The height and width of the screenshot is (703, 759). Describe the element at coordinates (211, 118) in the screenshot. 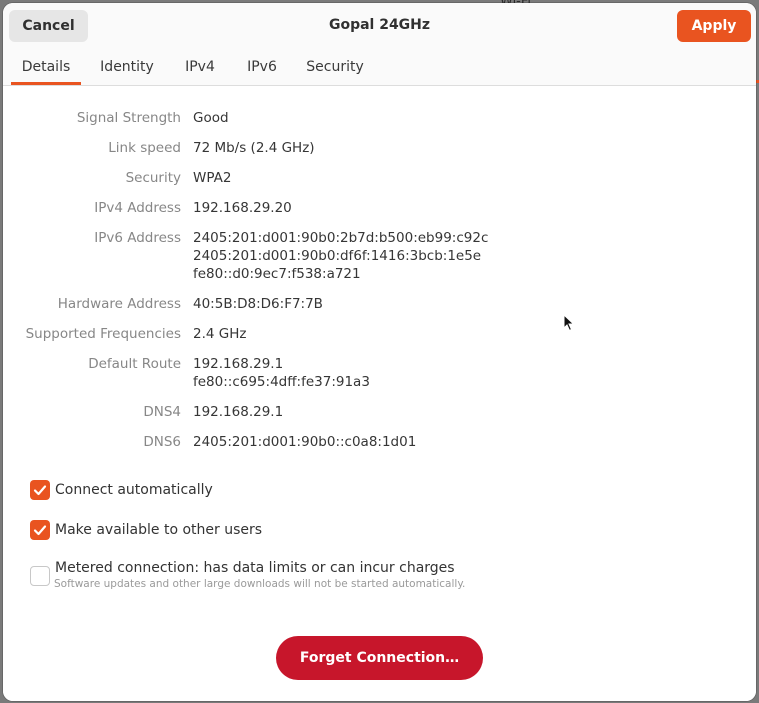

I see `detail-value: Good` at that location.